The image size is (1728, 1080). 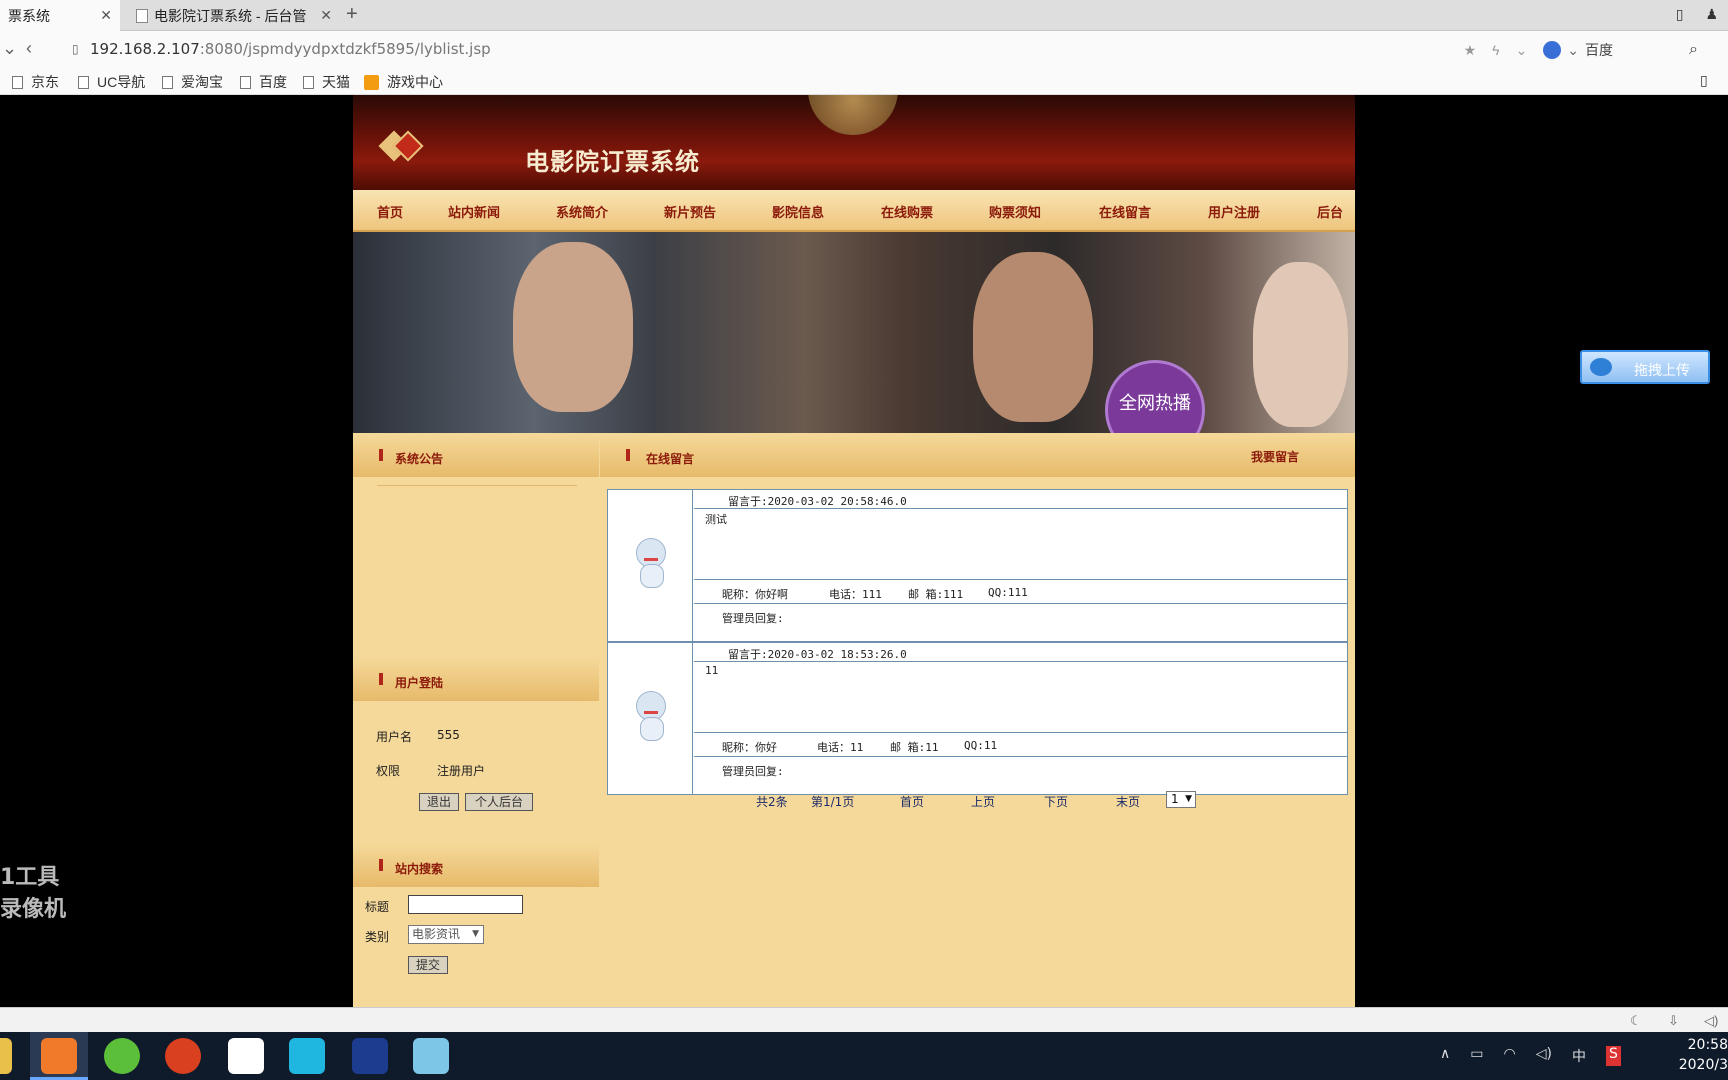 What do you see at coordinates (690, 211) in the screenshot?
I see `nav-trailers: 新片预告` at bounding box center [690, 211].